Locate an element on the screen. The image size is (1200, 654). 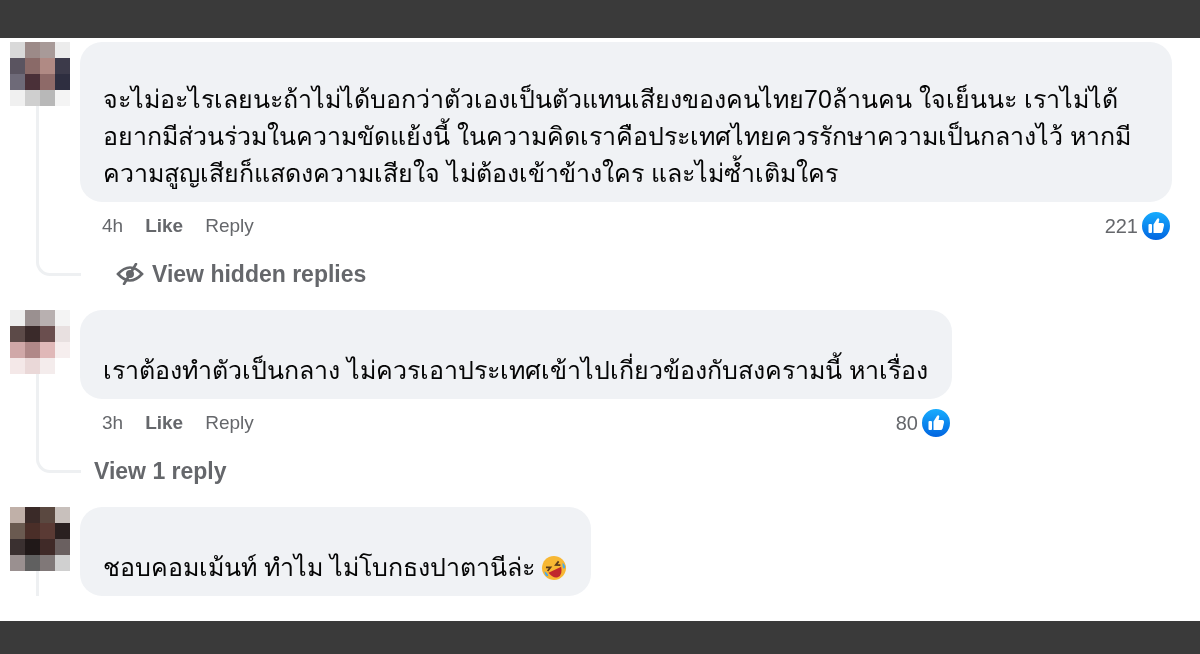
eye-slash-icon is located at coordinates (130, 274).